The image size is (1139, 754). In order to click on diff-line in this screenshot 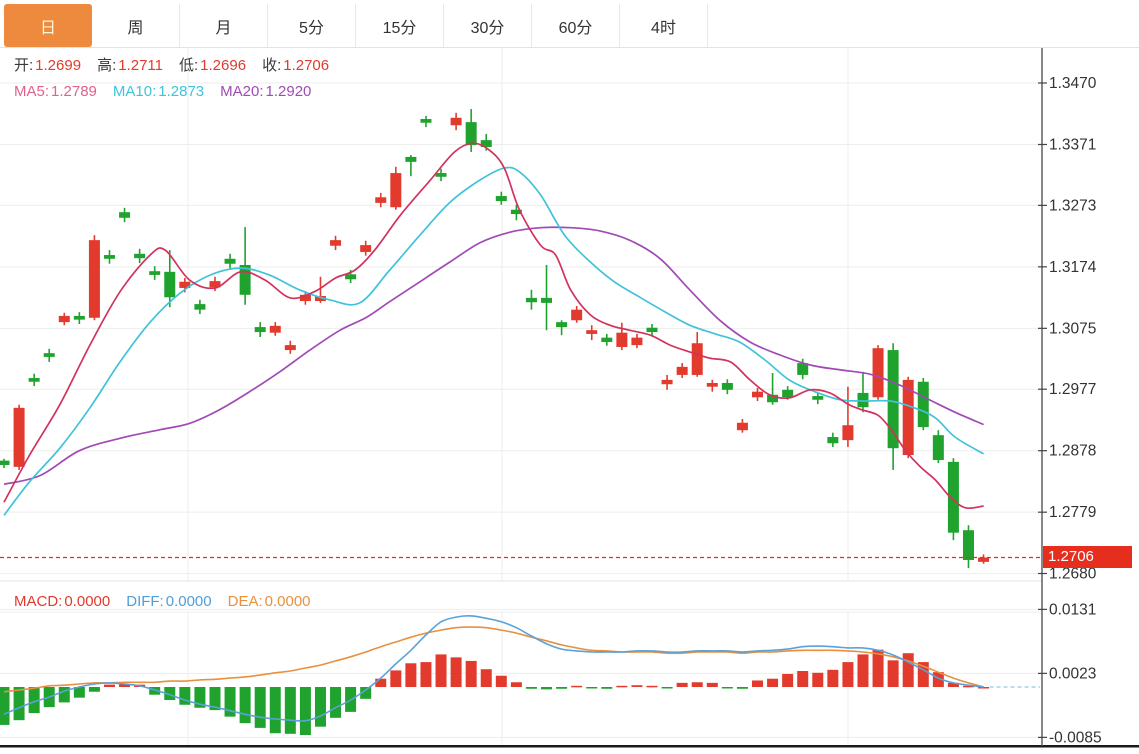, I will do `click(493, 668)`.